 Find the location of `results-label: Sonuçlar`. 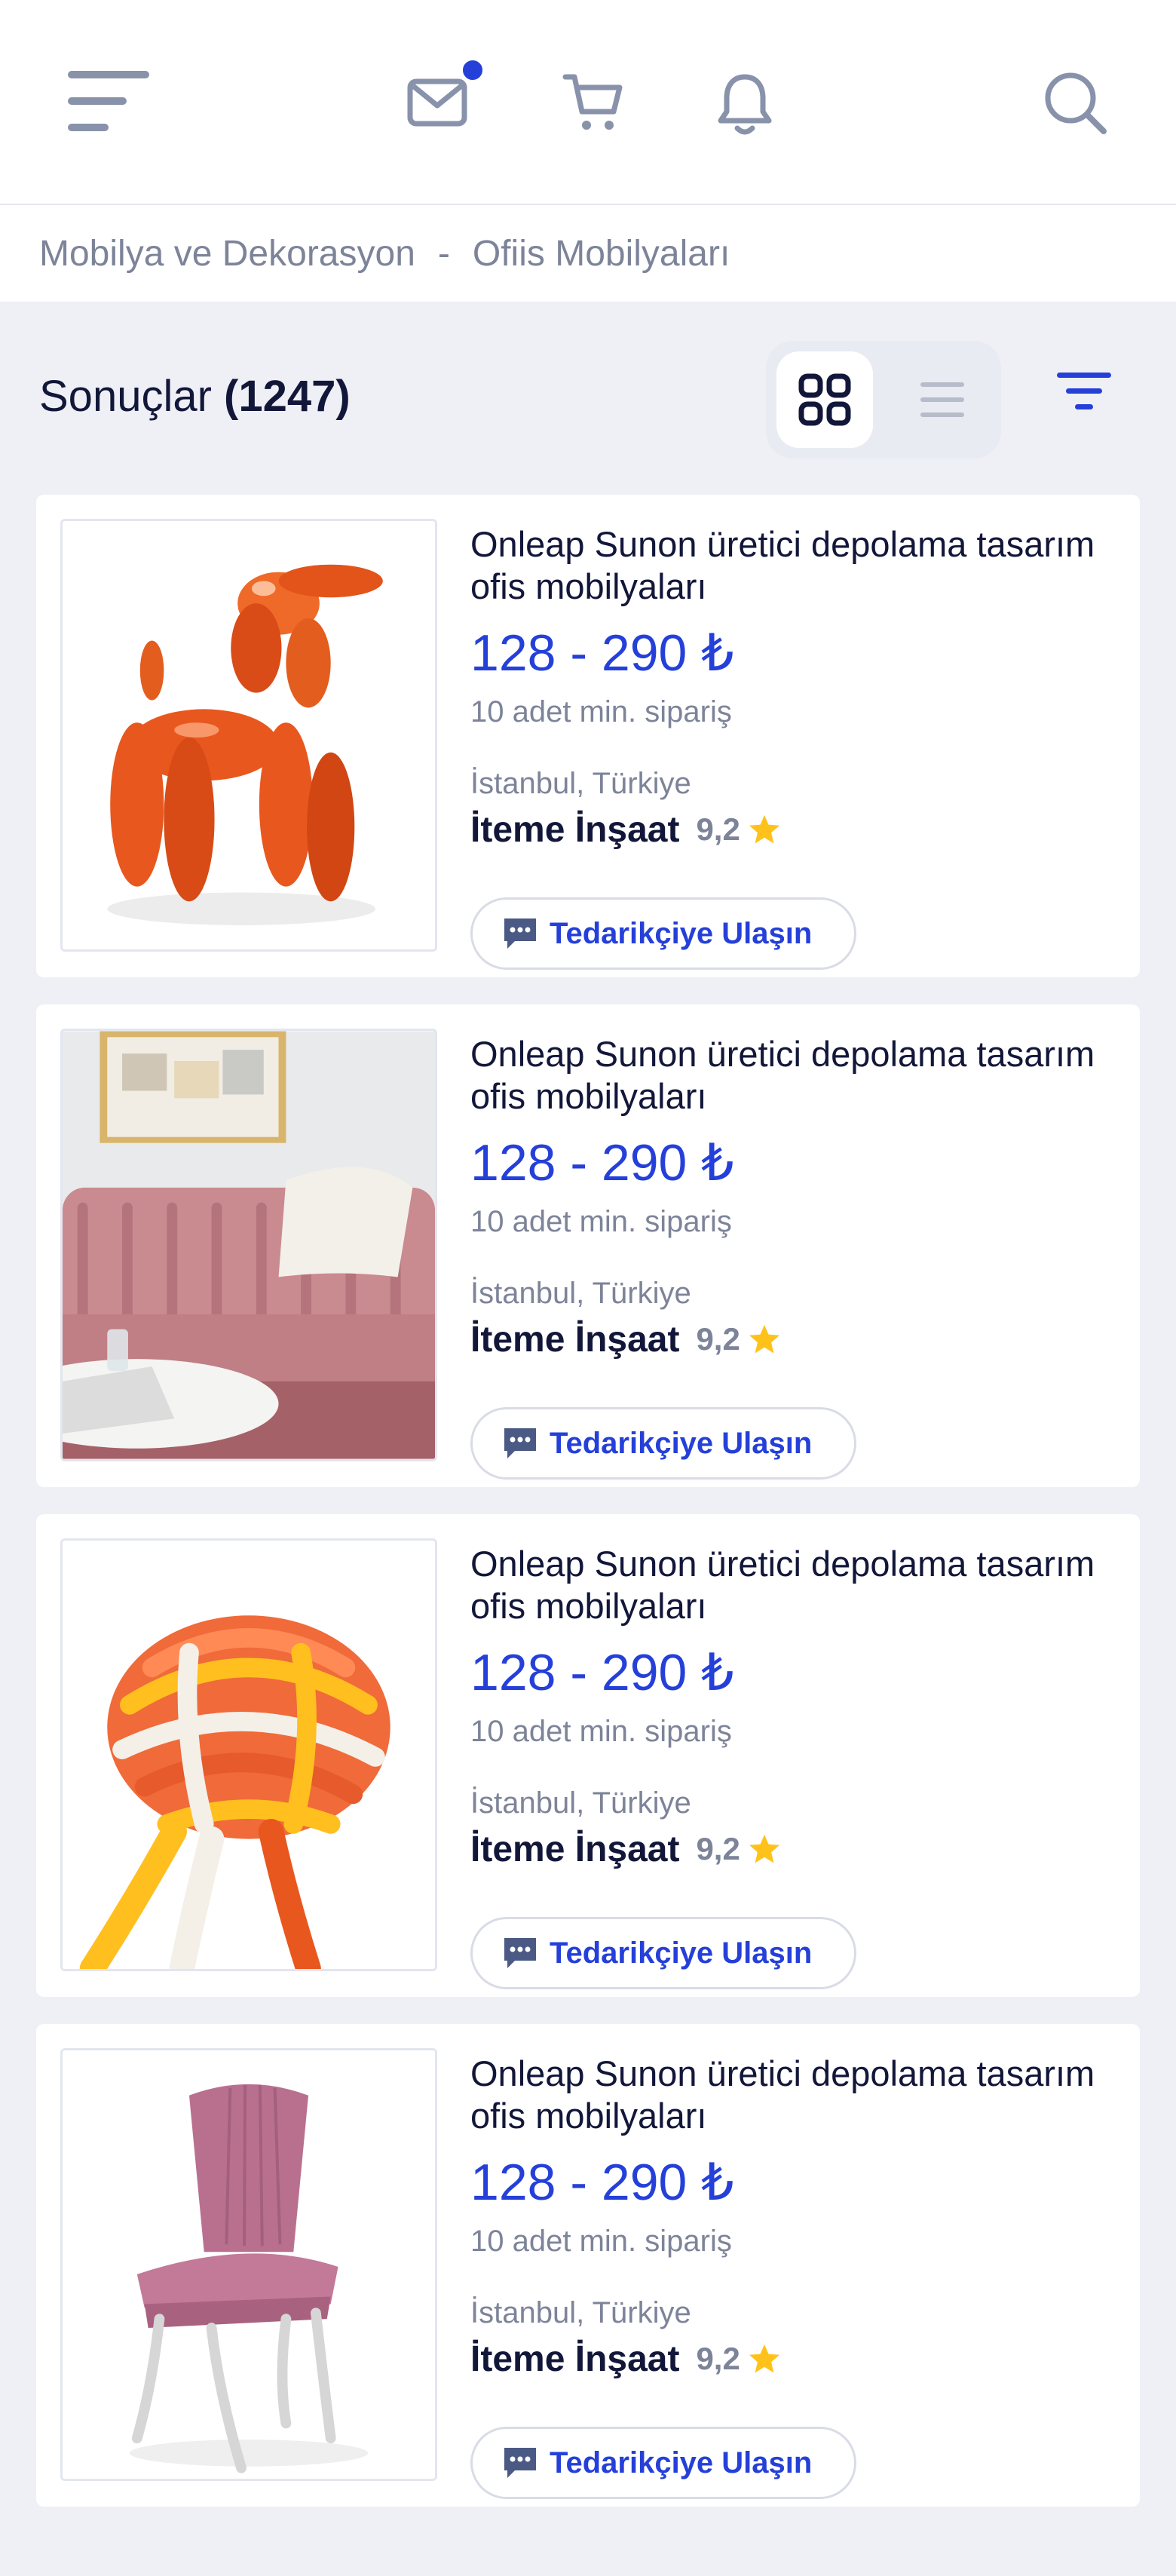

results-label: Sonuçlar is located at coordinates (125, 396).